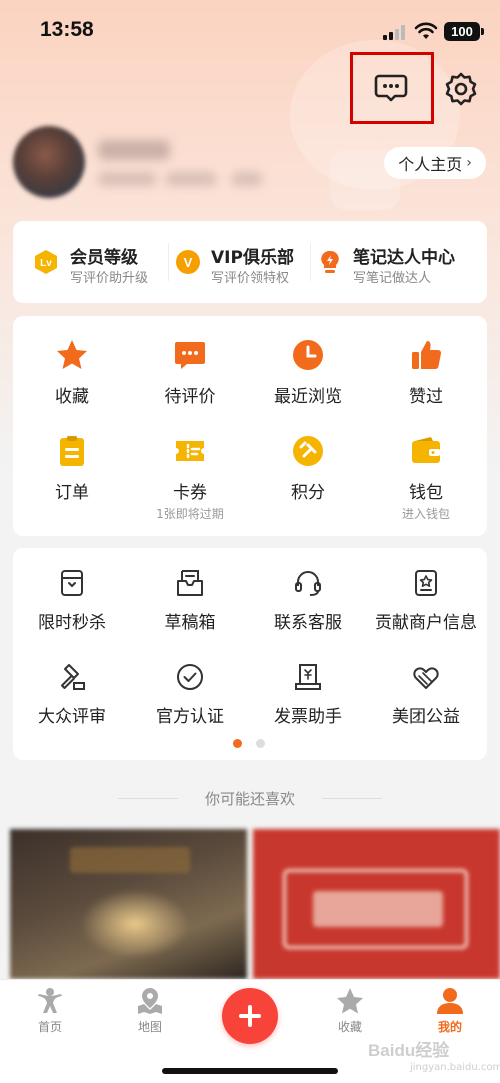  What do you see at coordinates (190, 677) in the screenshot?
I see `check-circle-icon` at bounding box center [190, 677].